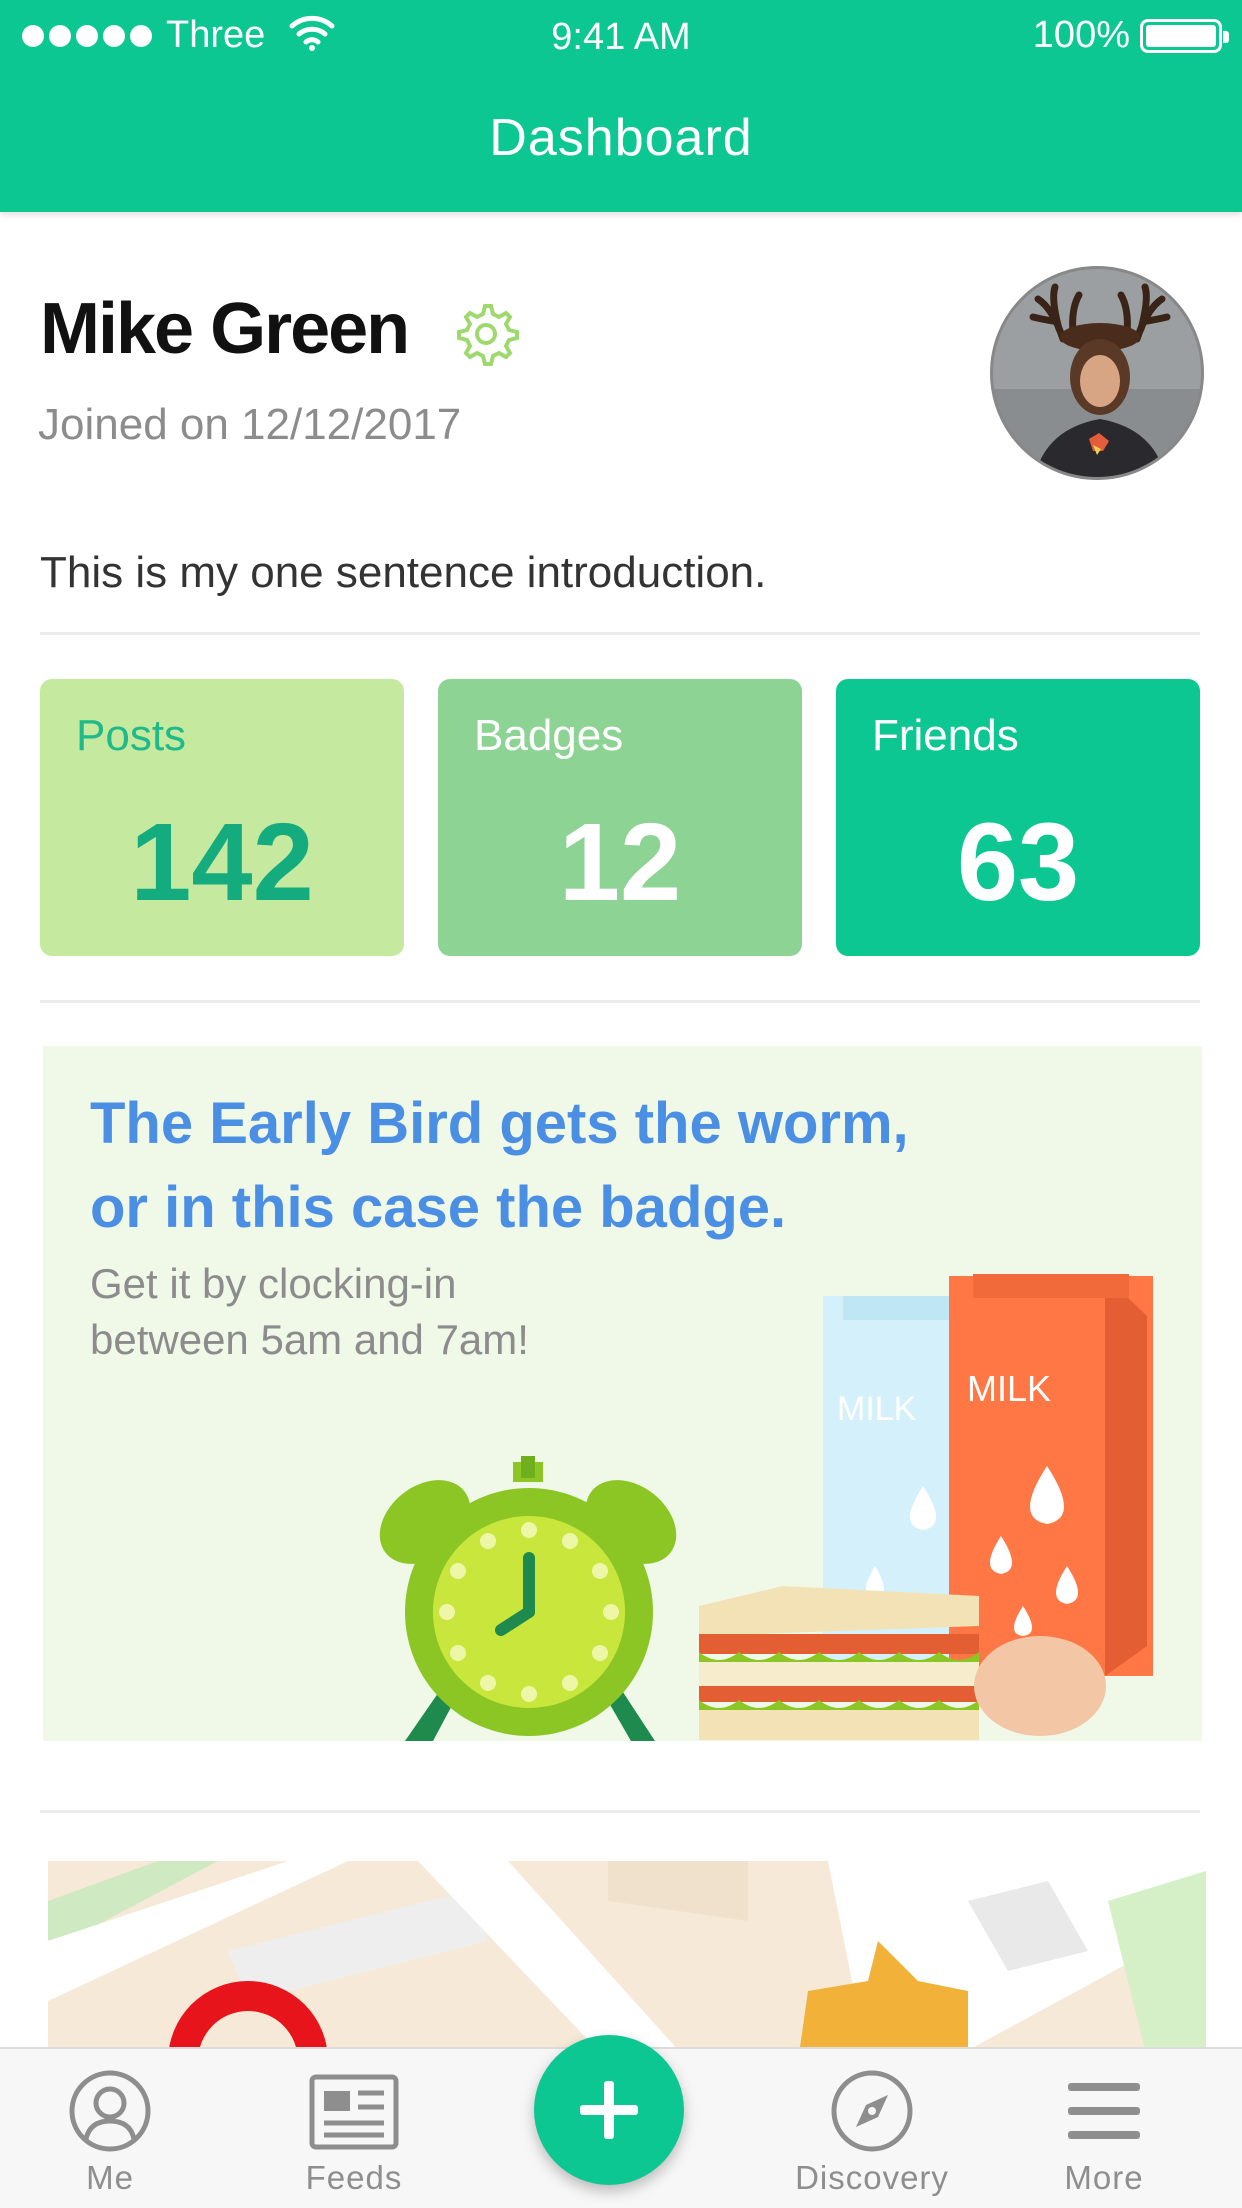 Image resolution: width=1242 pixels, height=2208 pixels. What do you see at coordinates (621, 38) in the screenshot?
I see `status-bar: Three 9:41 AM 100%` at bounding box center [621, 38].